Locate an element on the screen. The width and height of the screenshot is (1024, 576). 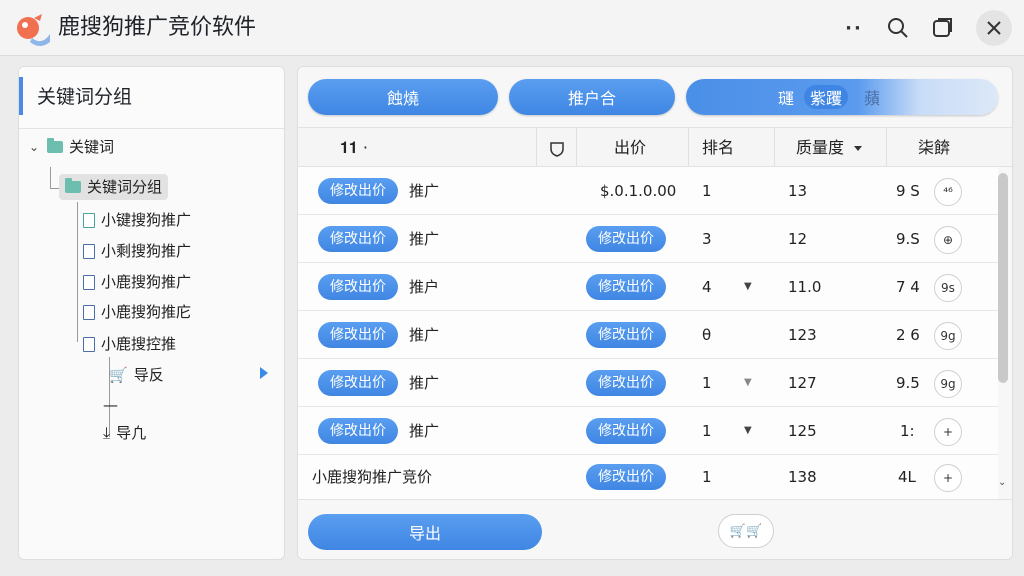
tree-item-keywords: ⌄ 关键词 is located at coordinates (71, 147).